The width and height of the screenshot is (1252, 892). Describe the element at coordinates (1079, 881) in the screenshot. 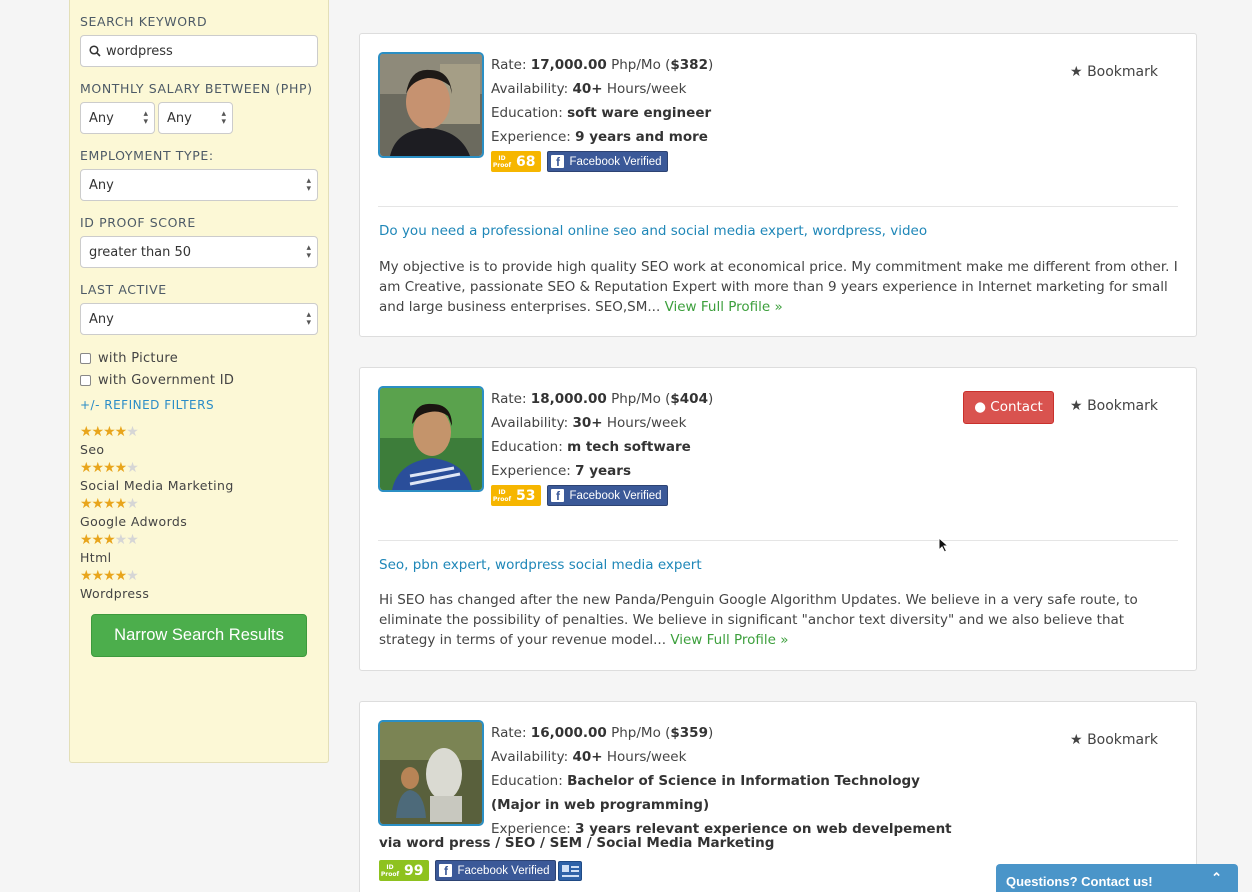

I see `chat-widget-label: Questions? Contact us!` at that location.